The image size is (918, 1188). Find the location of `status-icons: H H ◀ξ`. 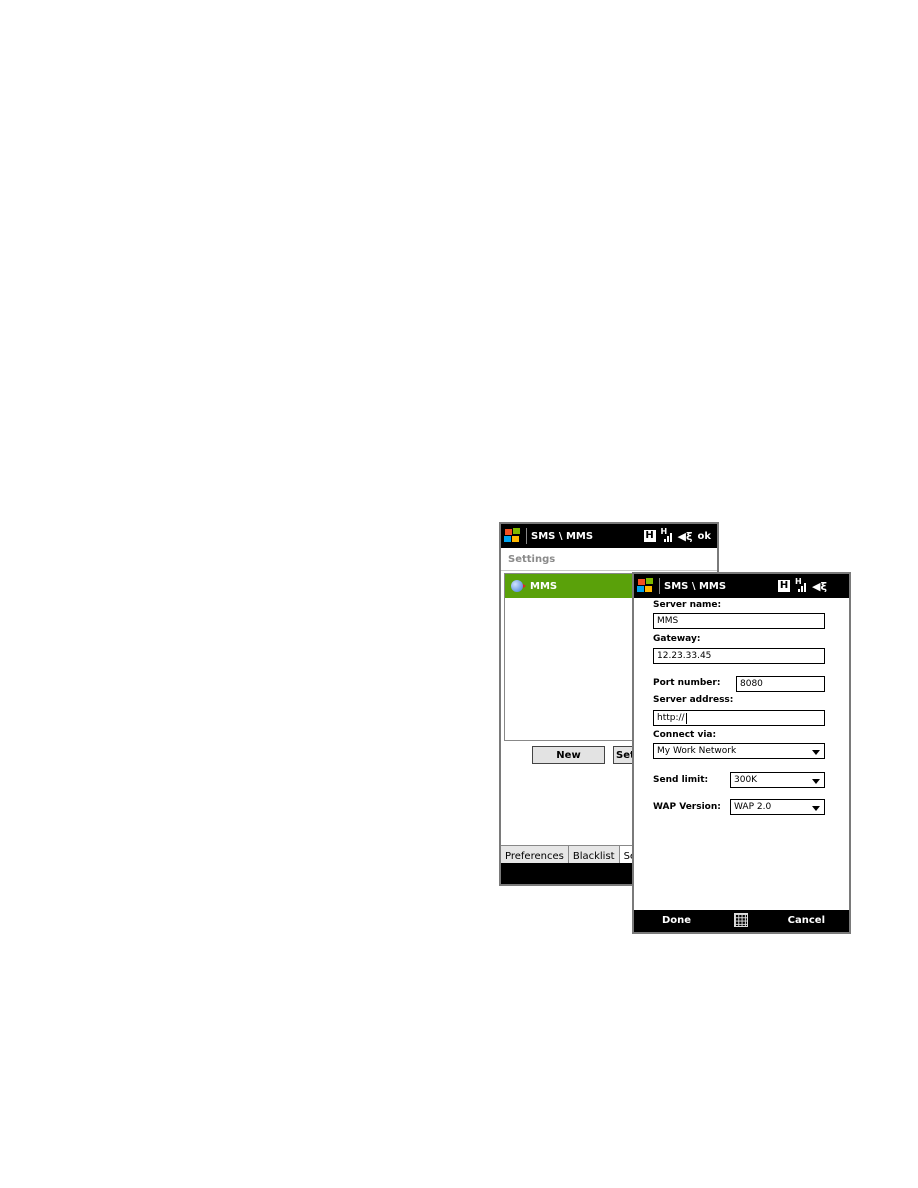

status-icons: H H ◀ξ is located at coordinates (802, 586).